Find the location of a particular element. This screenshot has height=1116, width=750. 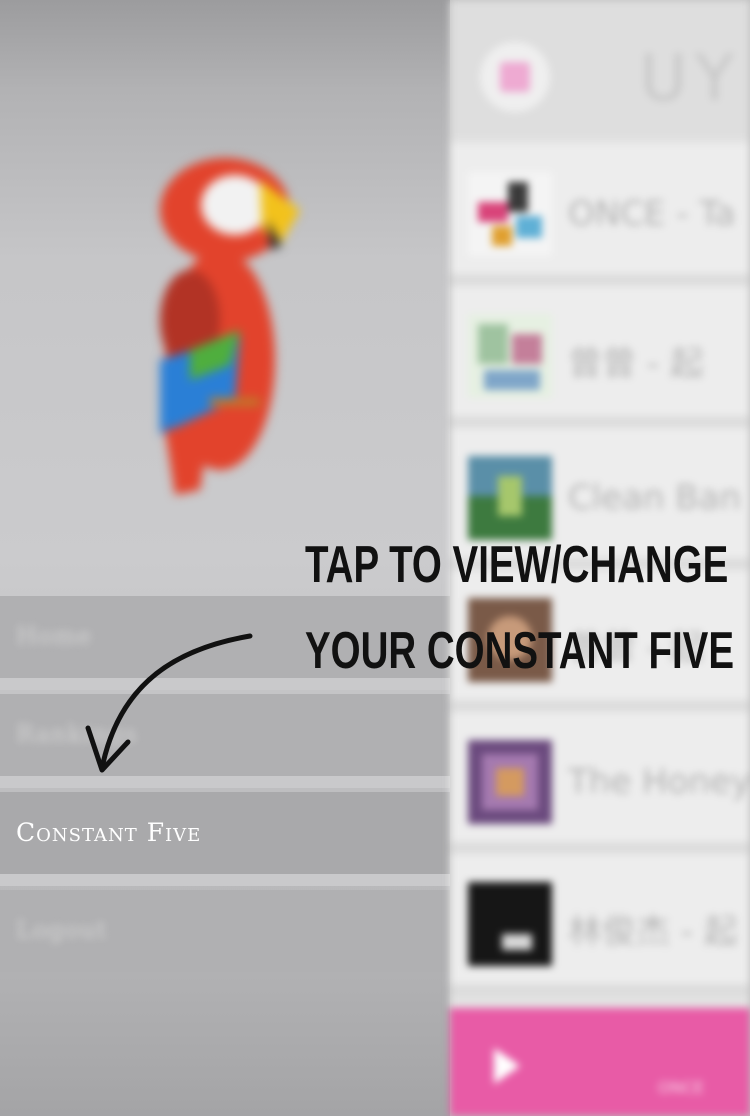

menu-divider is located at coordinates (225, 880).